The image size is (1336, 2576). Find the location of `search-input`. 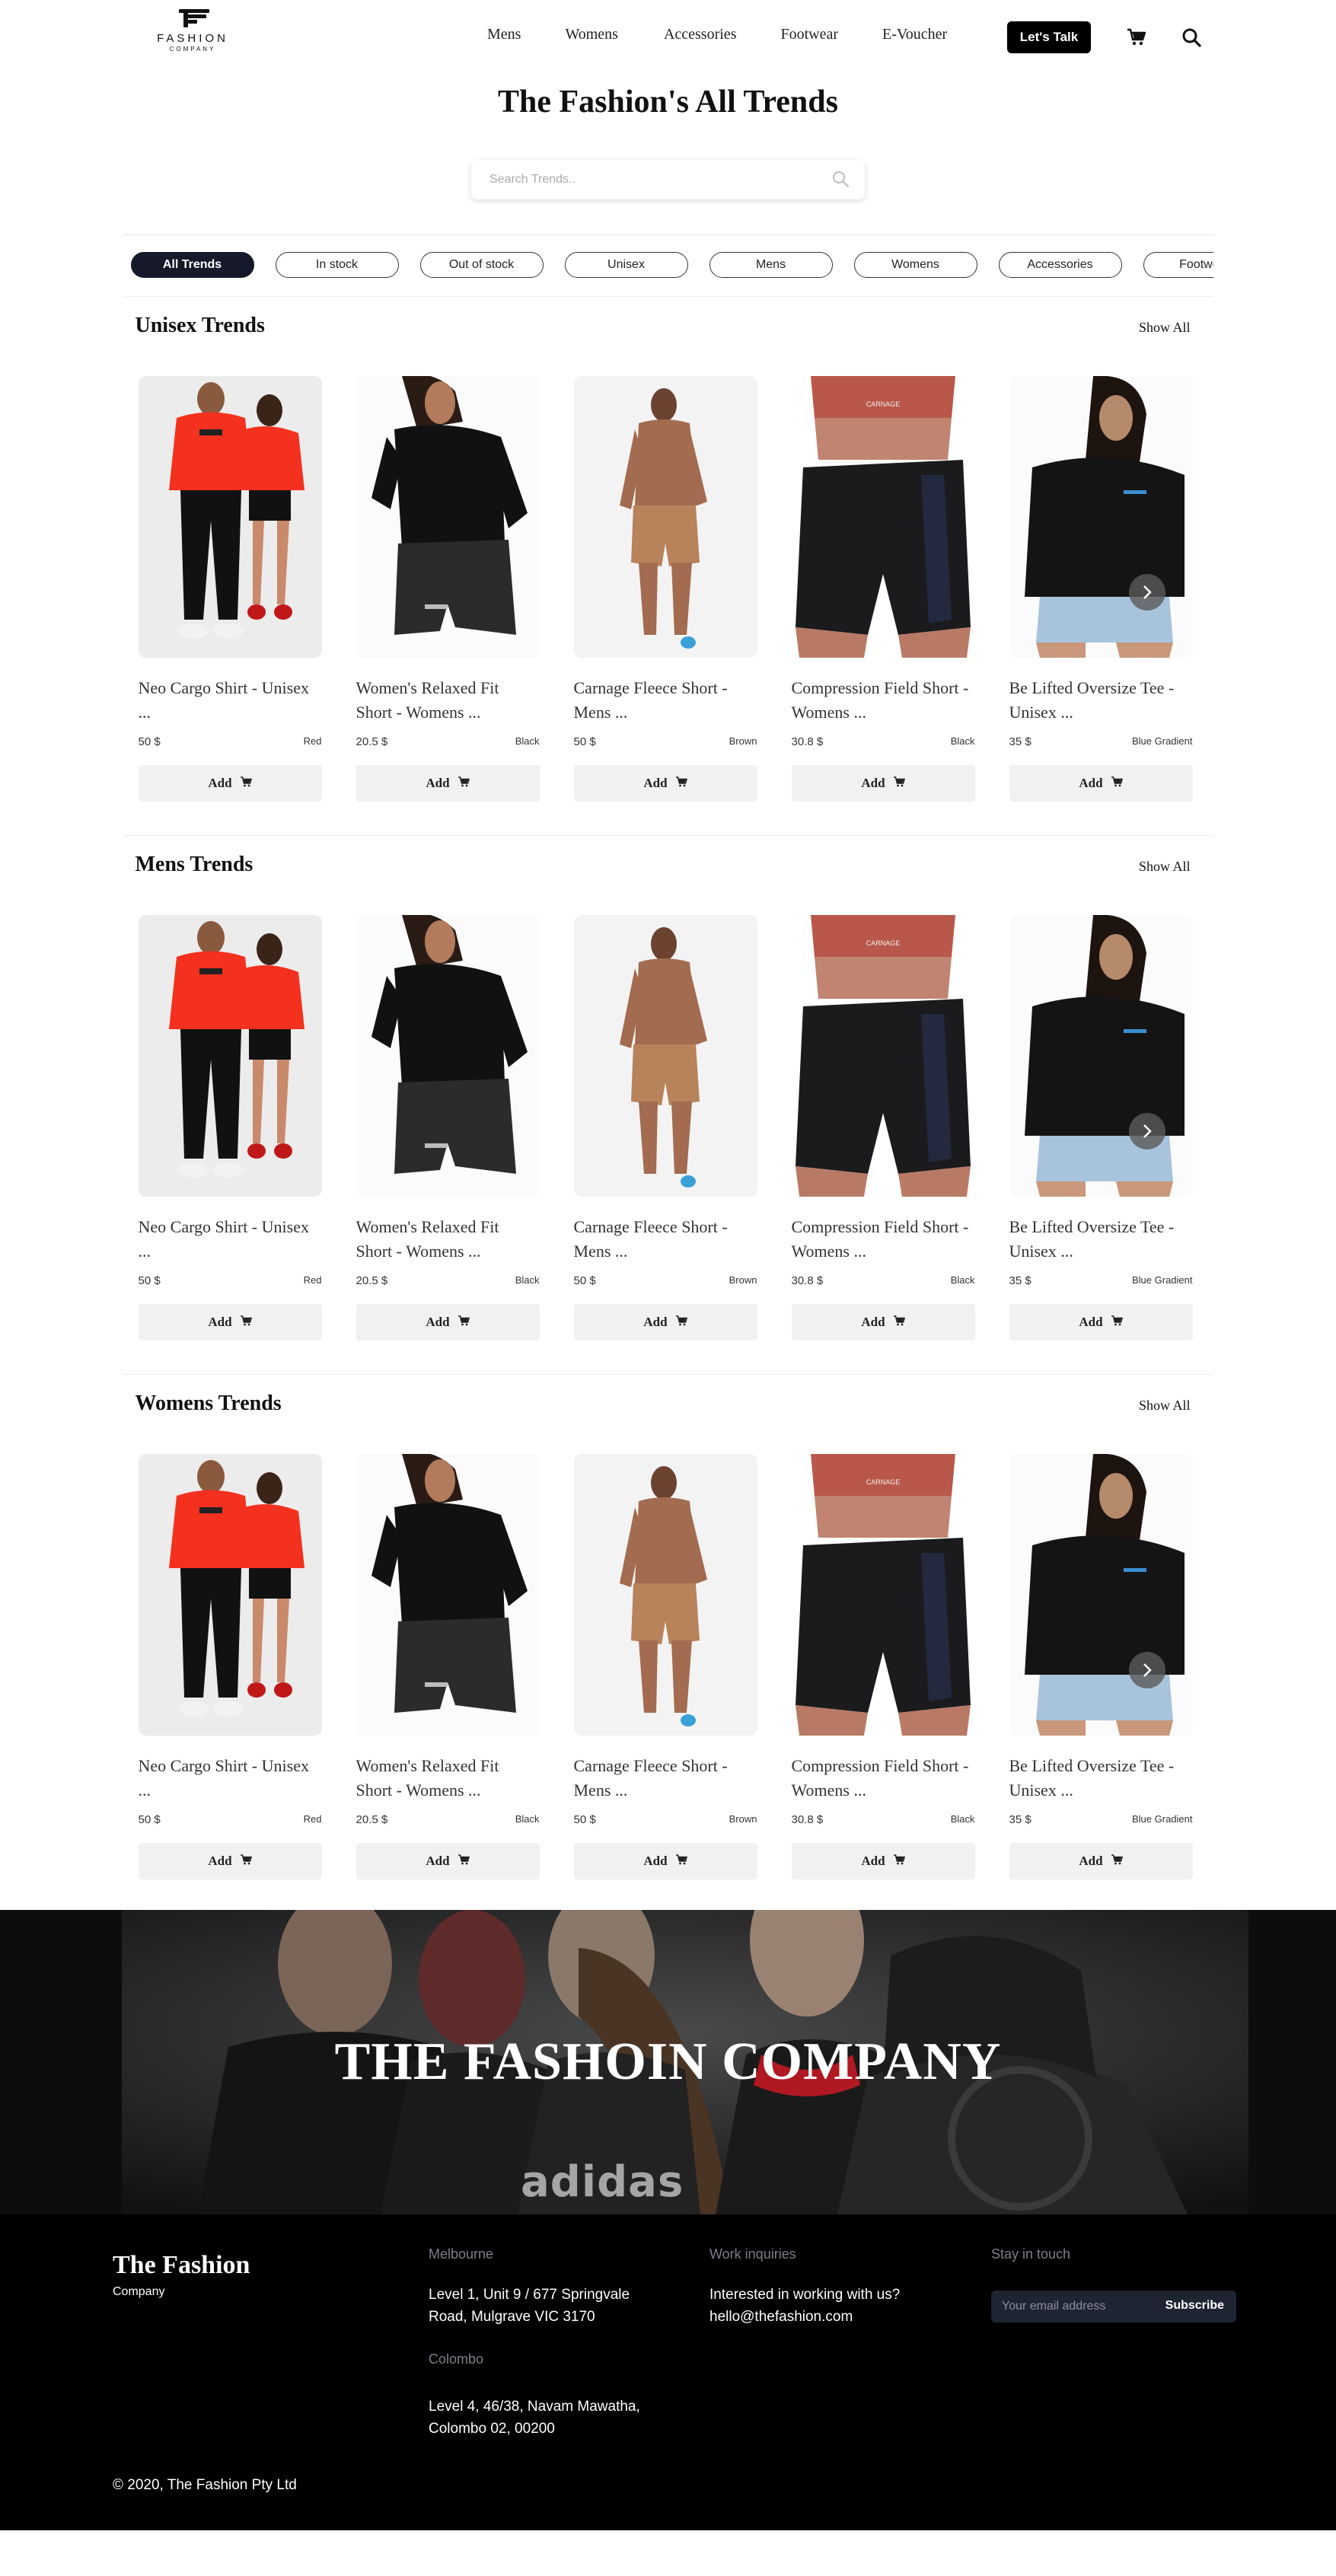

search-input is located at coordinates (668, 179).